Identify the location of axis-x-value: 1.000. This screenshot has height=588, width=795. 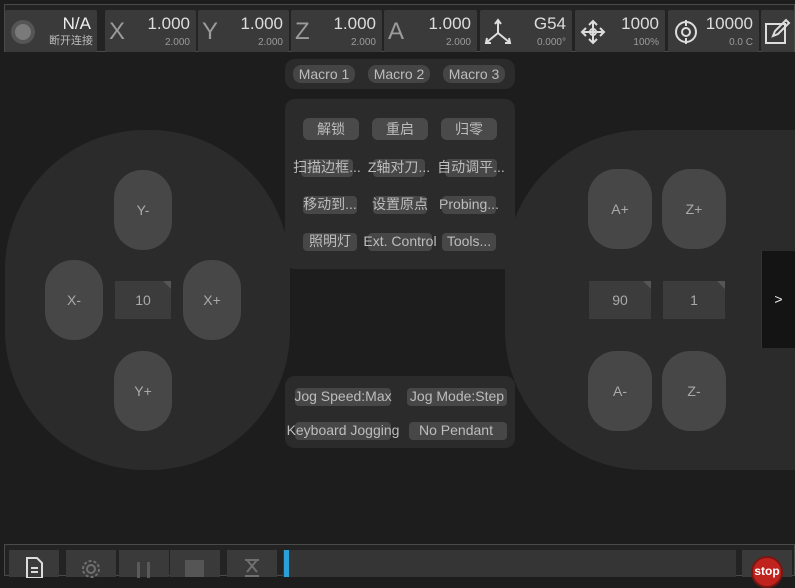
(168, 23).